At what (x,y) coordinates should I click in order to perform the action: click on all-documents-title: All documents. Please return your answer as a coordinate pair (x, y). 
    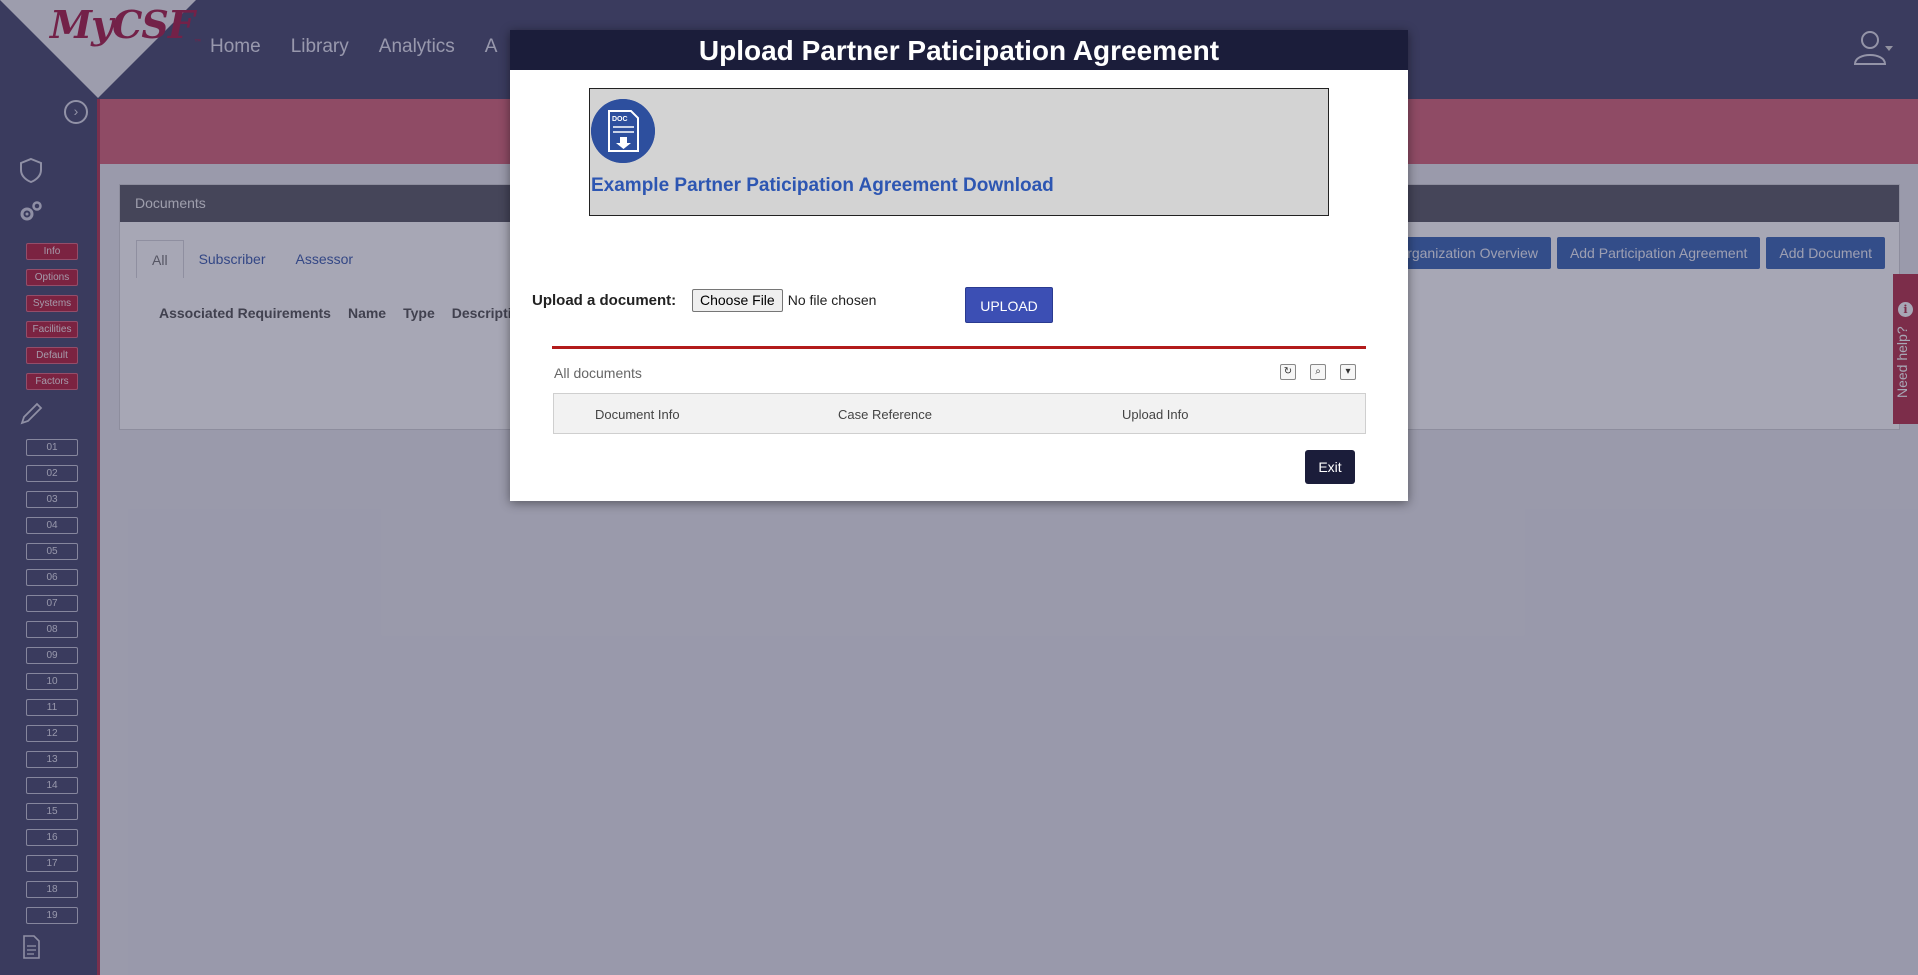
    Looking at the image, I should click on (598, 373).